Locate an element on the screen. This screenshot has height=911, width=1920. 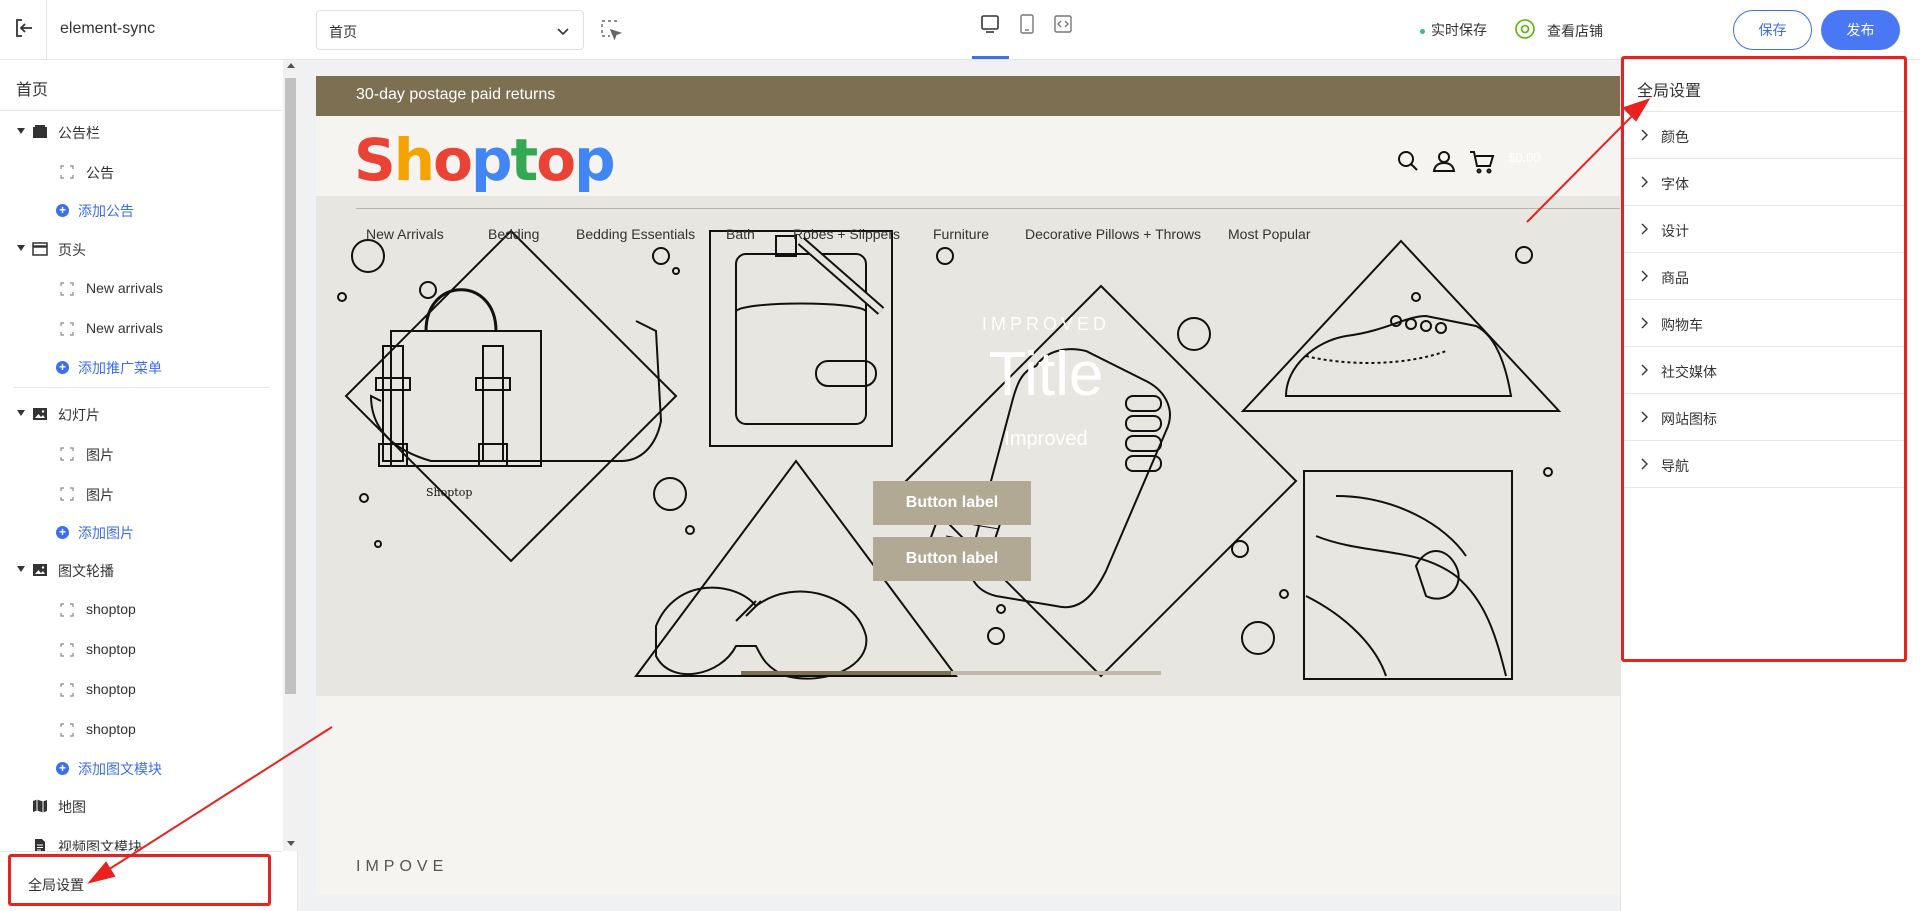
add-label: 添加图文模块 is located at coordinates (120, 769).